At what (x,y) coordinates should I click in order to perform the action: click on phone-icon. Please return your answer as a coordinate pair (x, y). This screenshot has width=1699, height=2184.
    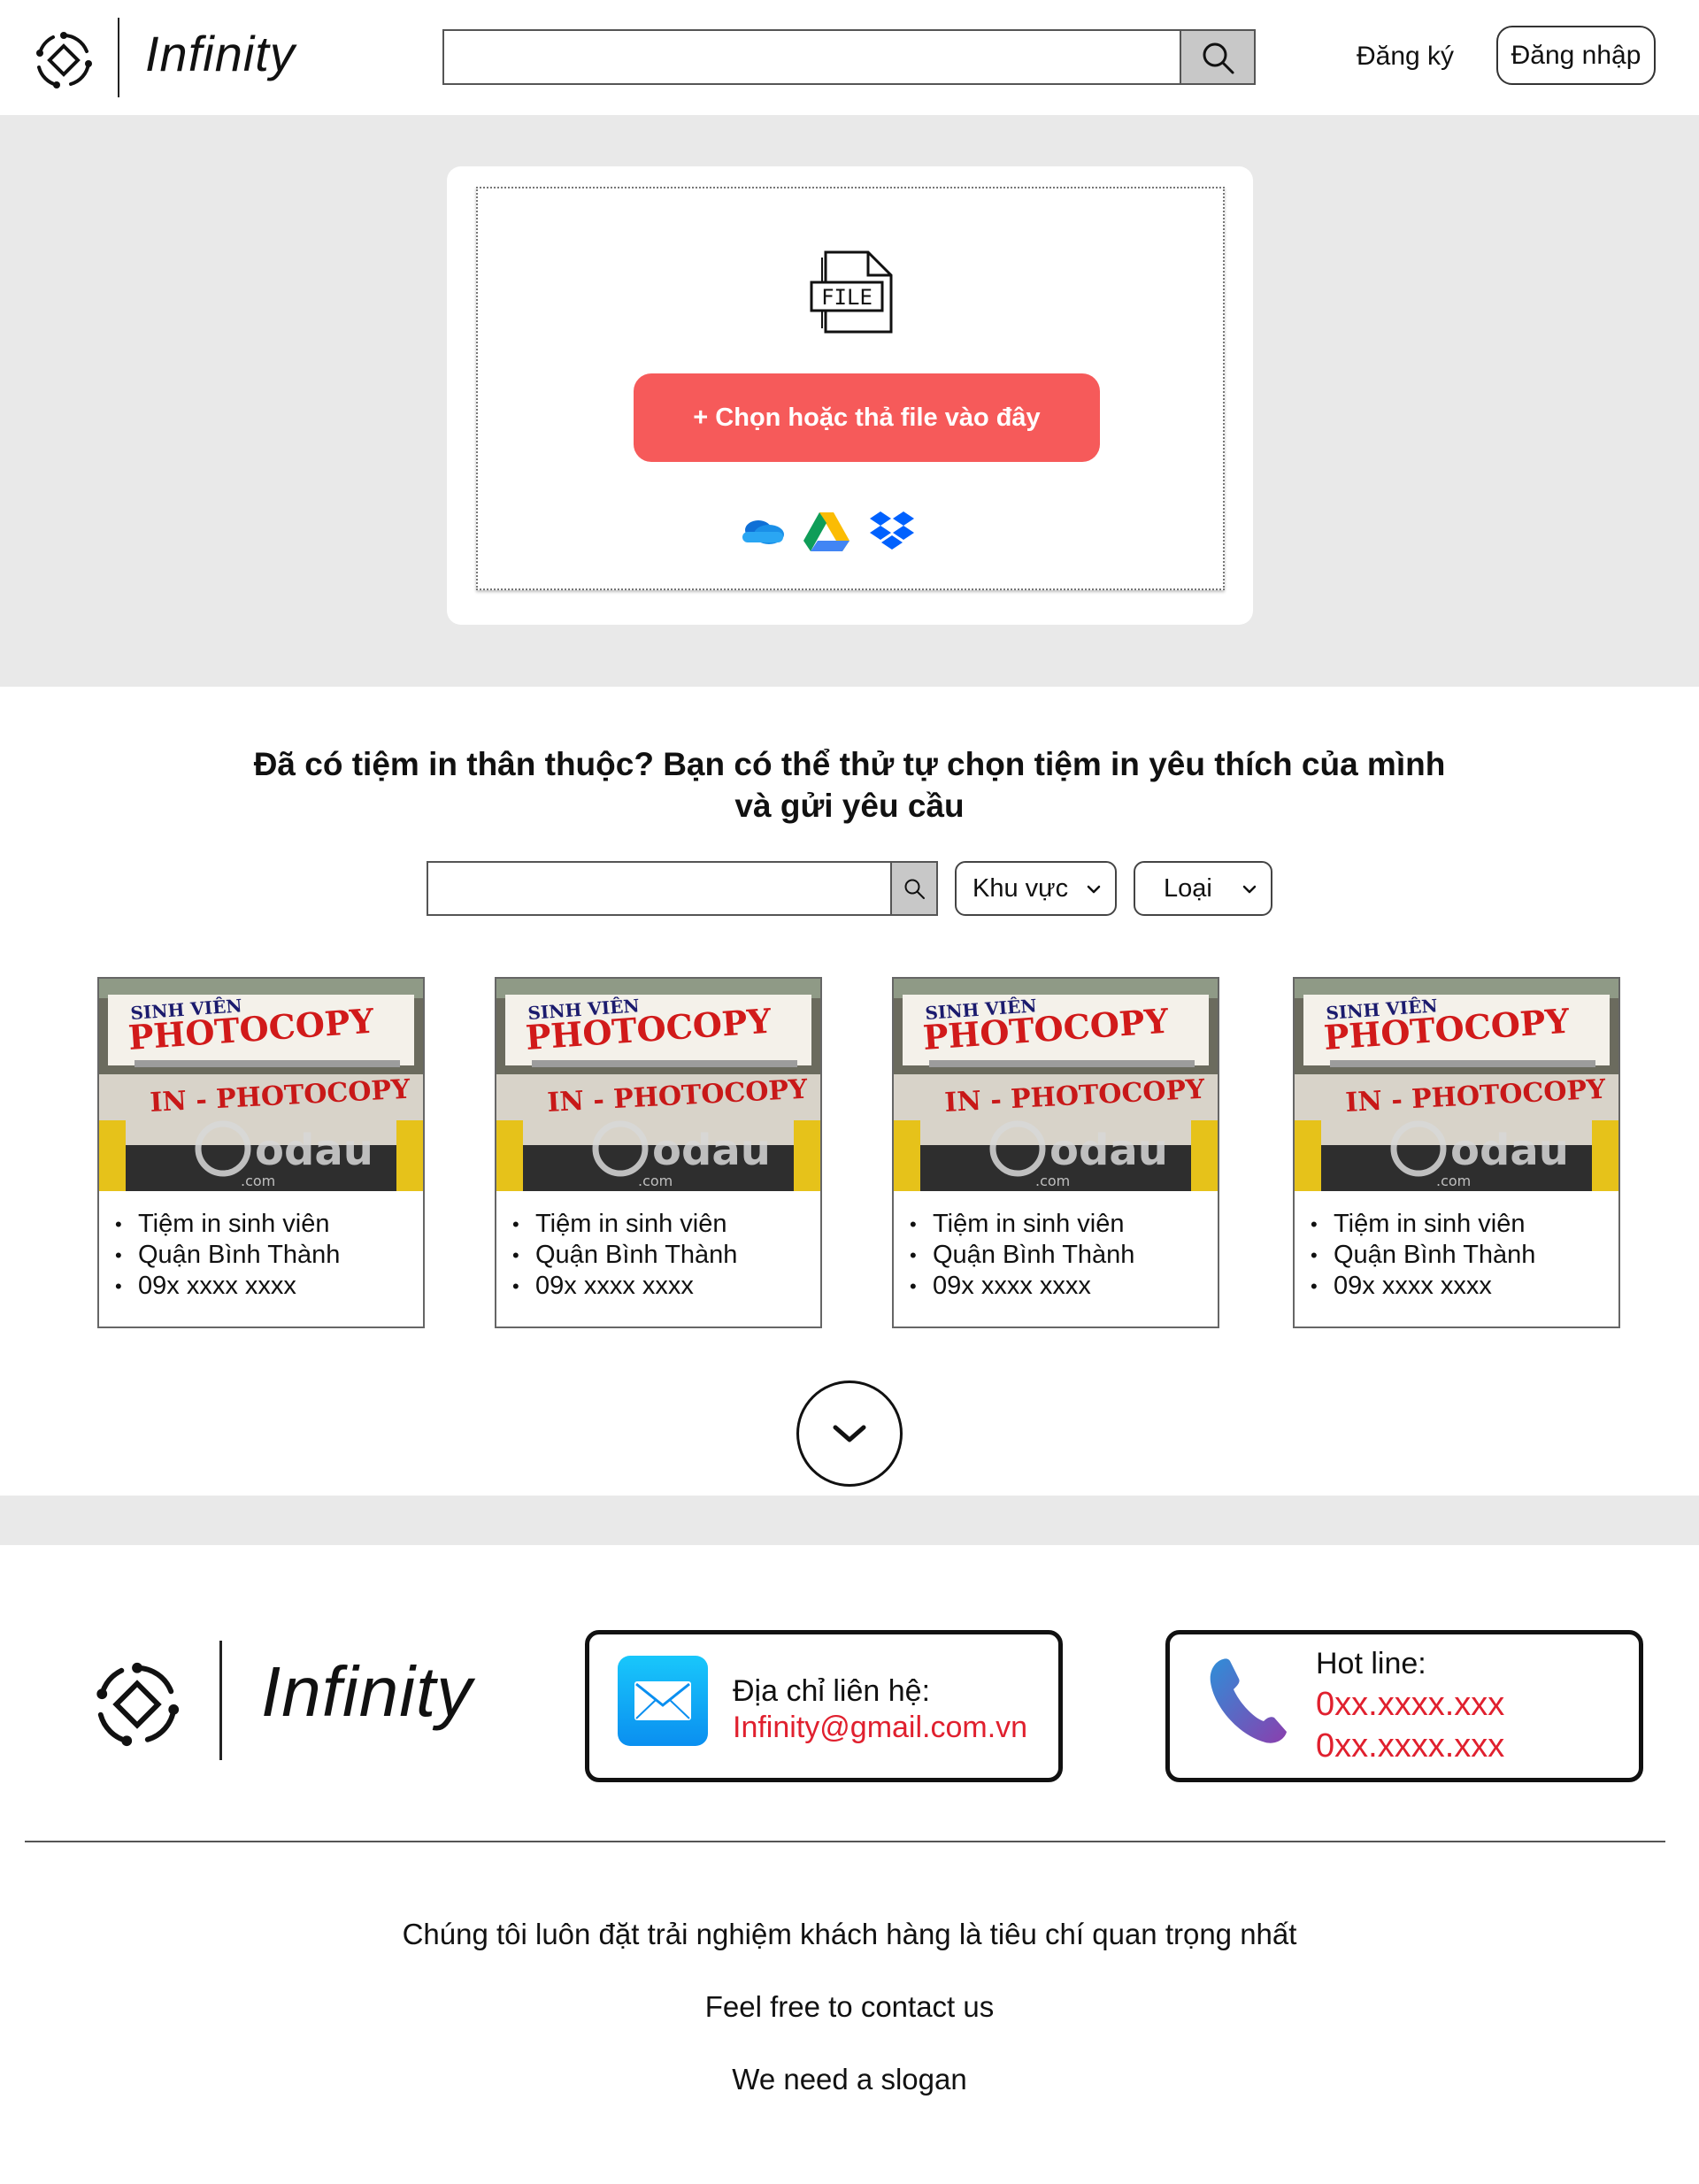
    Looking at the image, I should click on (1248, 1700).